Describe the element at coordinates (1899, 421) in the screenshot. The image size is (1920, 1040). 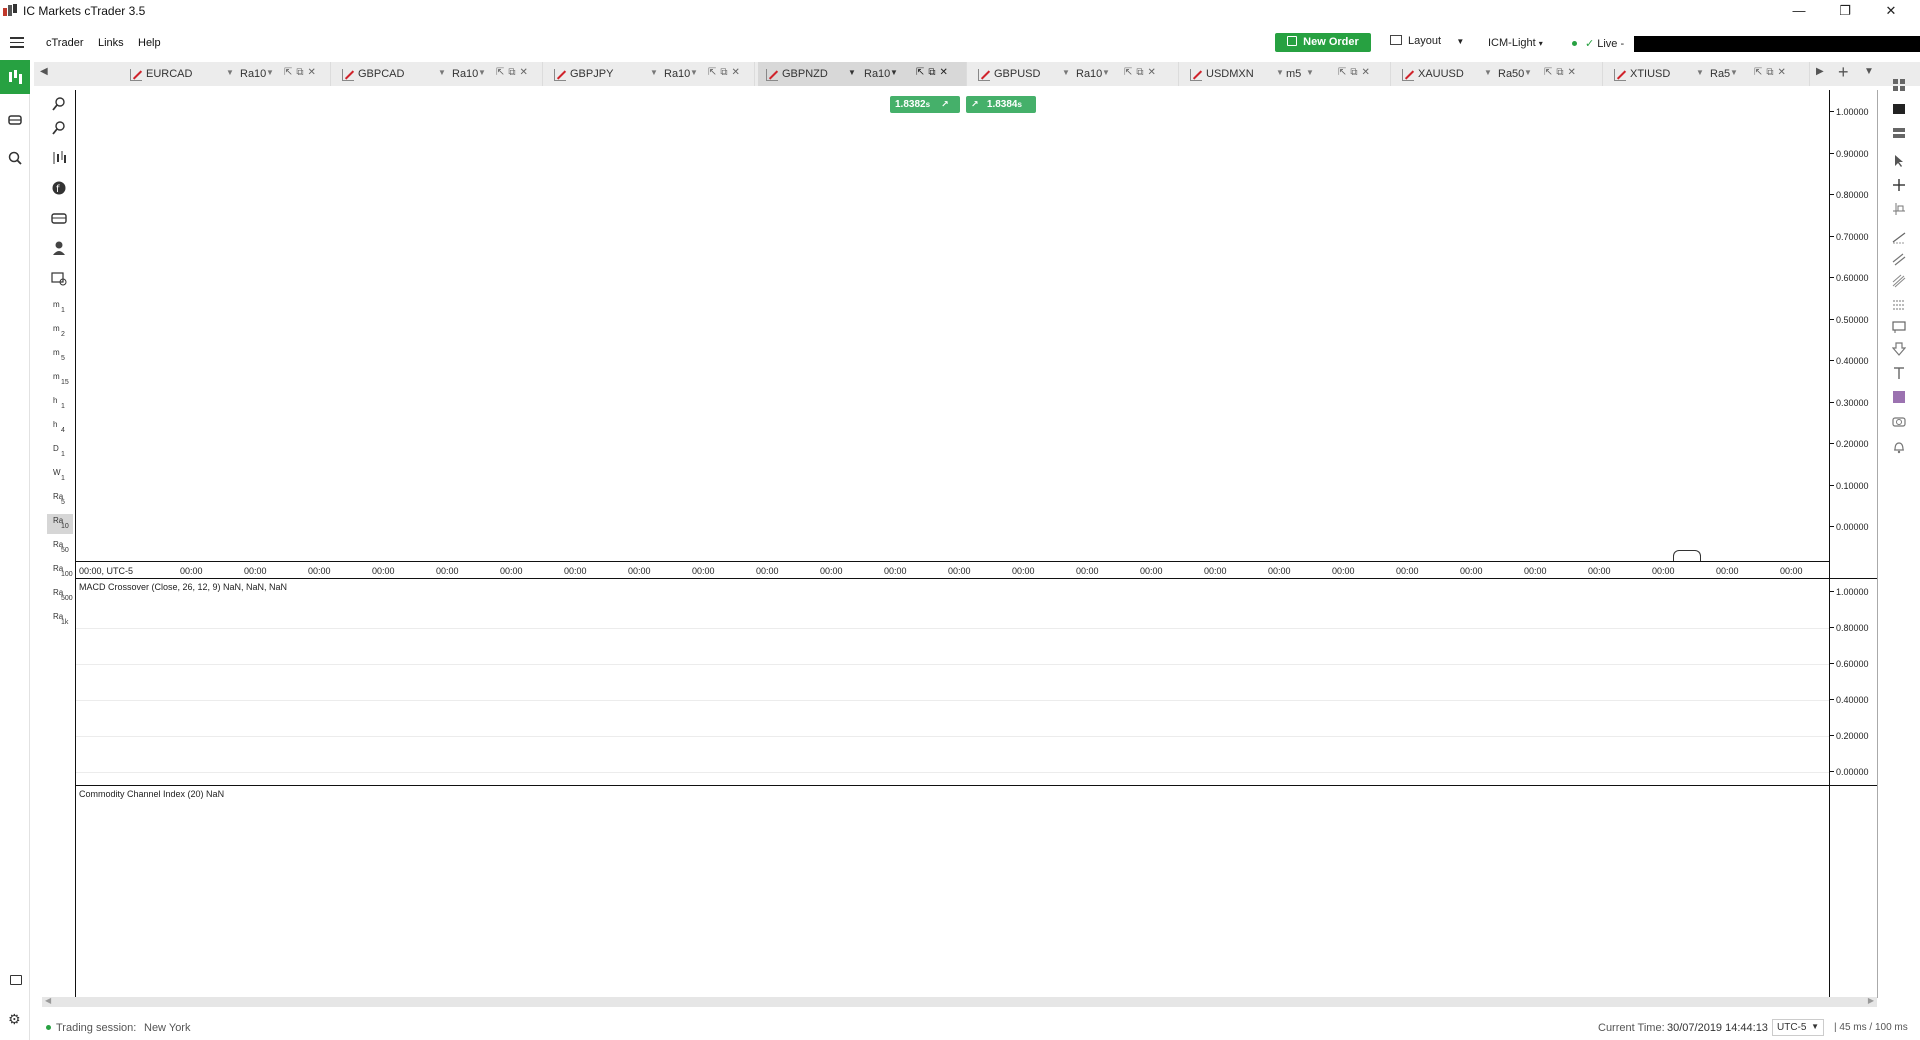
I see `screenshot-camera-icon` at that location.